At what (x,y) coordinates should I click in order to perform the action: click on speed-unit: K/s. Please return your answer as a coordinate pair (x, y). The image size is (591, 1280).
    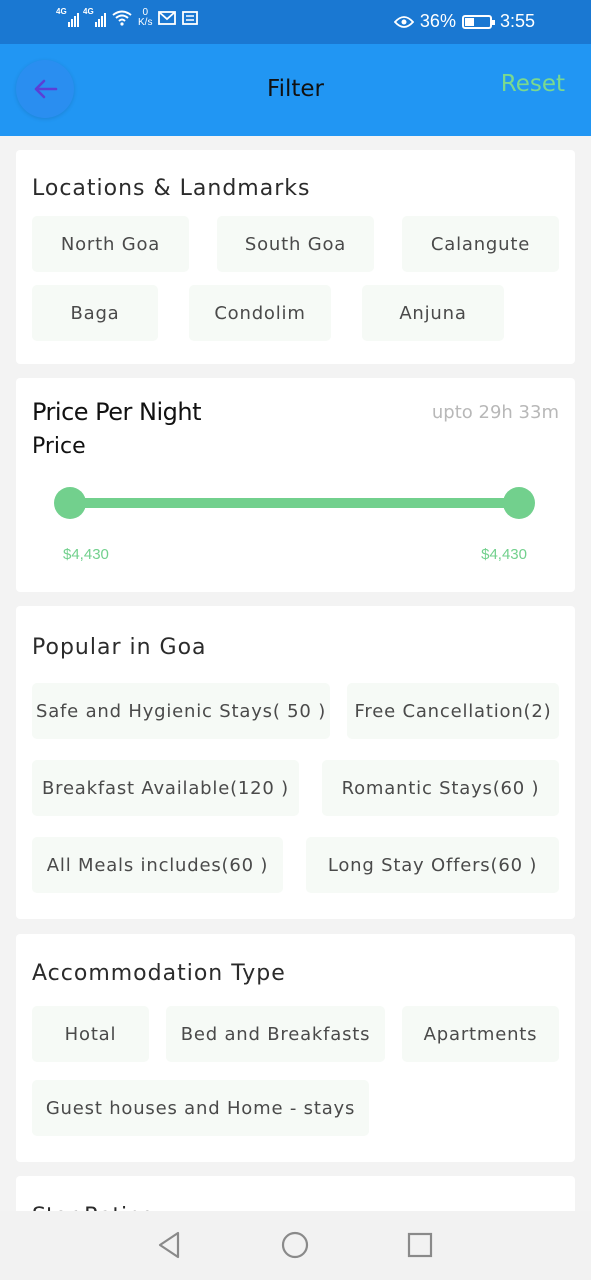
    Looking at the image, I should click on (145, 22).